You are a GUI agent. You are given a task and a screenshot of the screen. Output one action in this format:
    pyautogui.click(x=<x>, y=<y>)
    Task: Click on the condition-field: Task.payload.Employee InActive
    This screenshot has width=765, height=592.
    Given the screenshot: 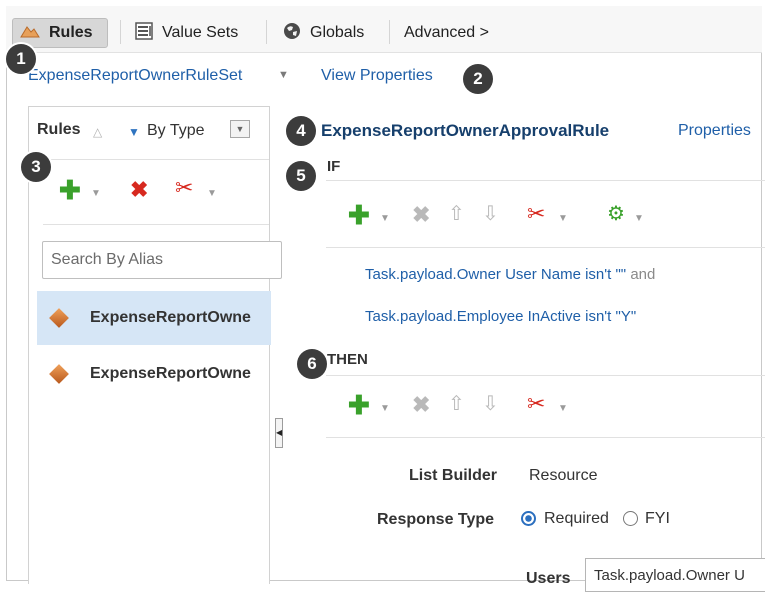 What is the action you would take?
    pyautogui.click(x=473, y=316)
    